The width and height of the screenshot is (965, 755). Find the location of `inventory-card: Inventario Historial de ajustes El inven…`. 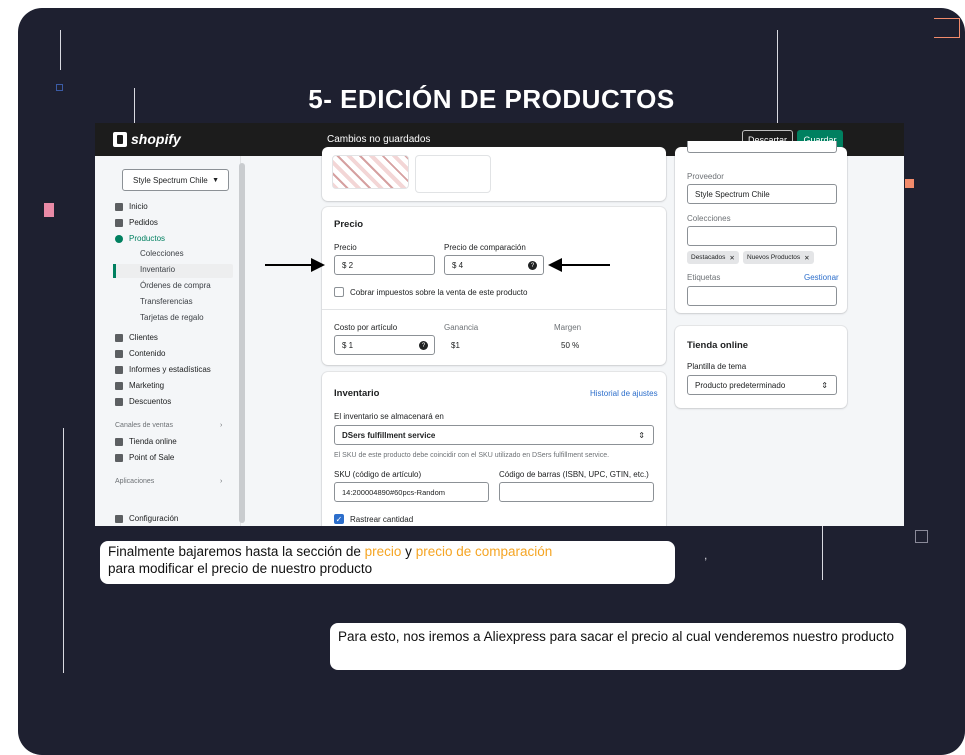

inventory-card: Inventario Historial de ajustes El inven… is located at coordinates (494, 449).